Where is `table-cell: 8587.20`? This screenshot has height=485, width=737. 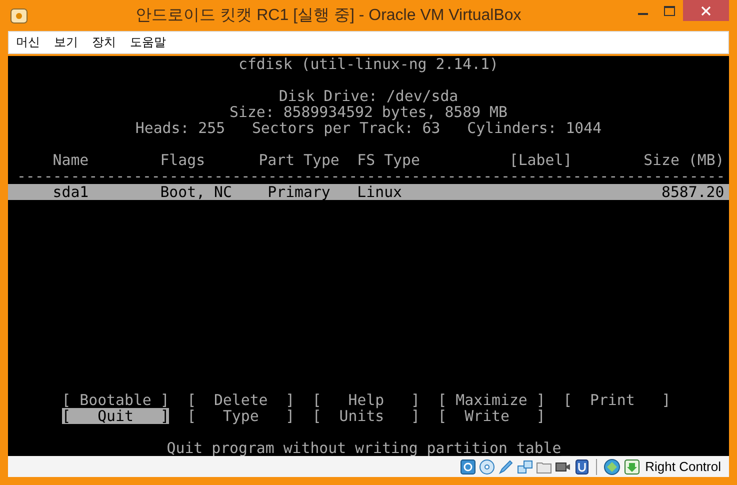 table-cell: 8587.20 is located at coordinates (692, 192).